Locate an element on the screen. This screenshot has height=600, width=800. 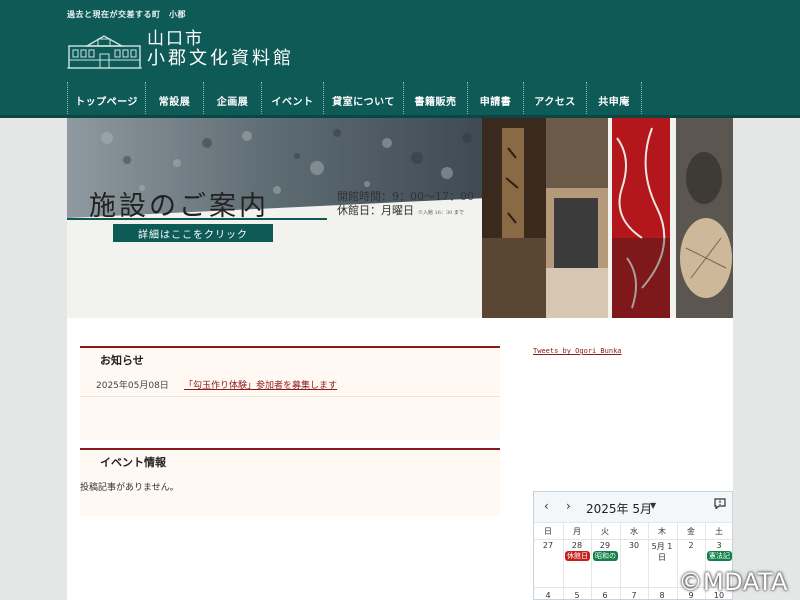
watermark: ©MDATA is located at coordinates (733, 582).